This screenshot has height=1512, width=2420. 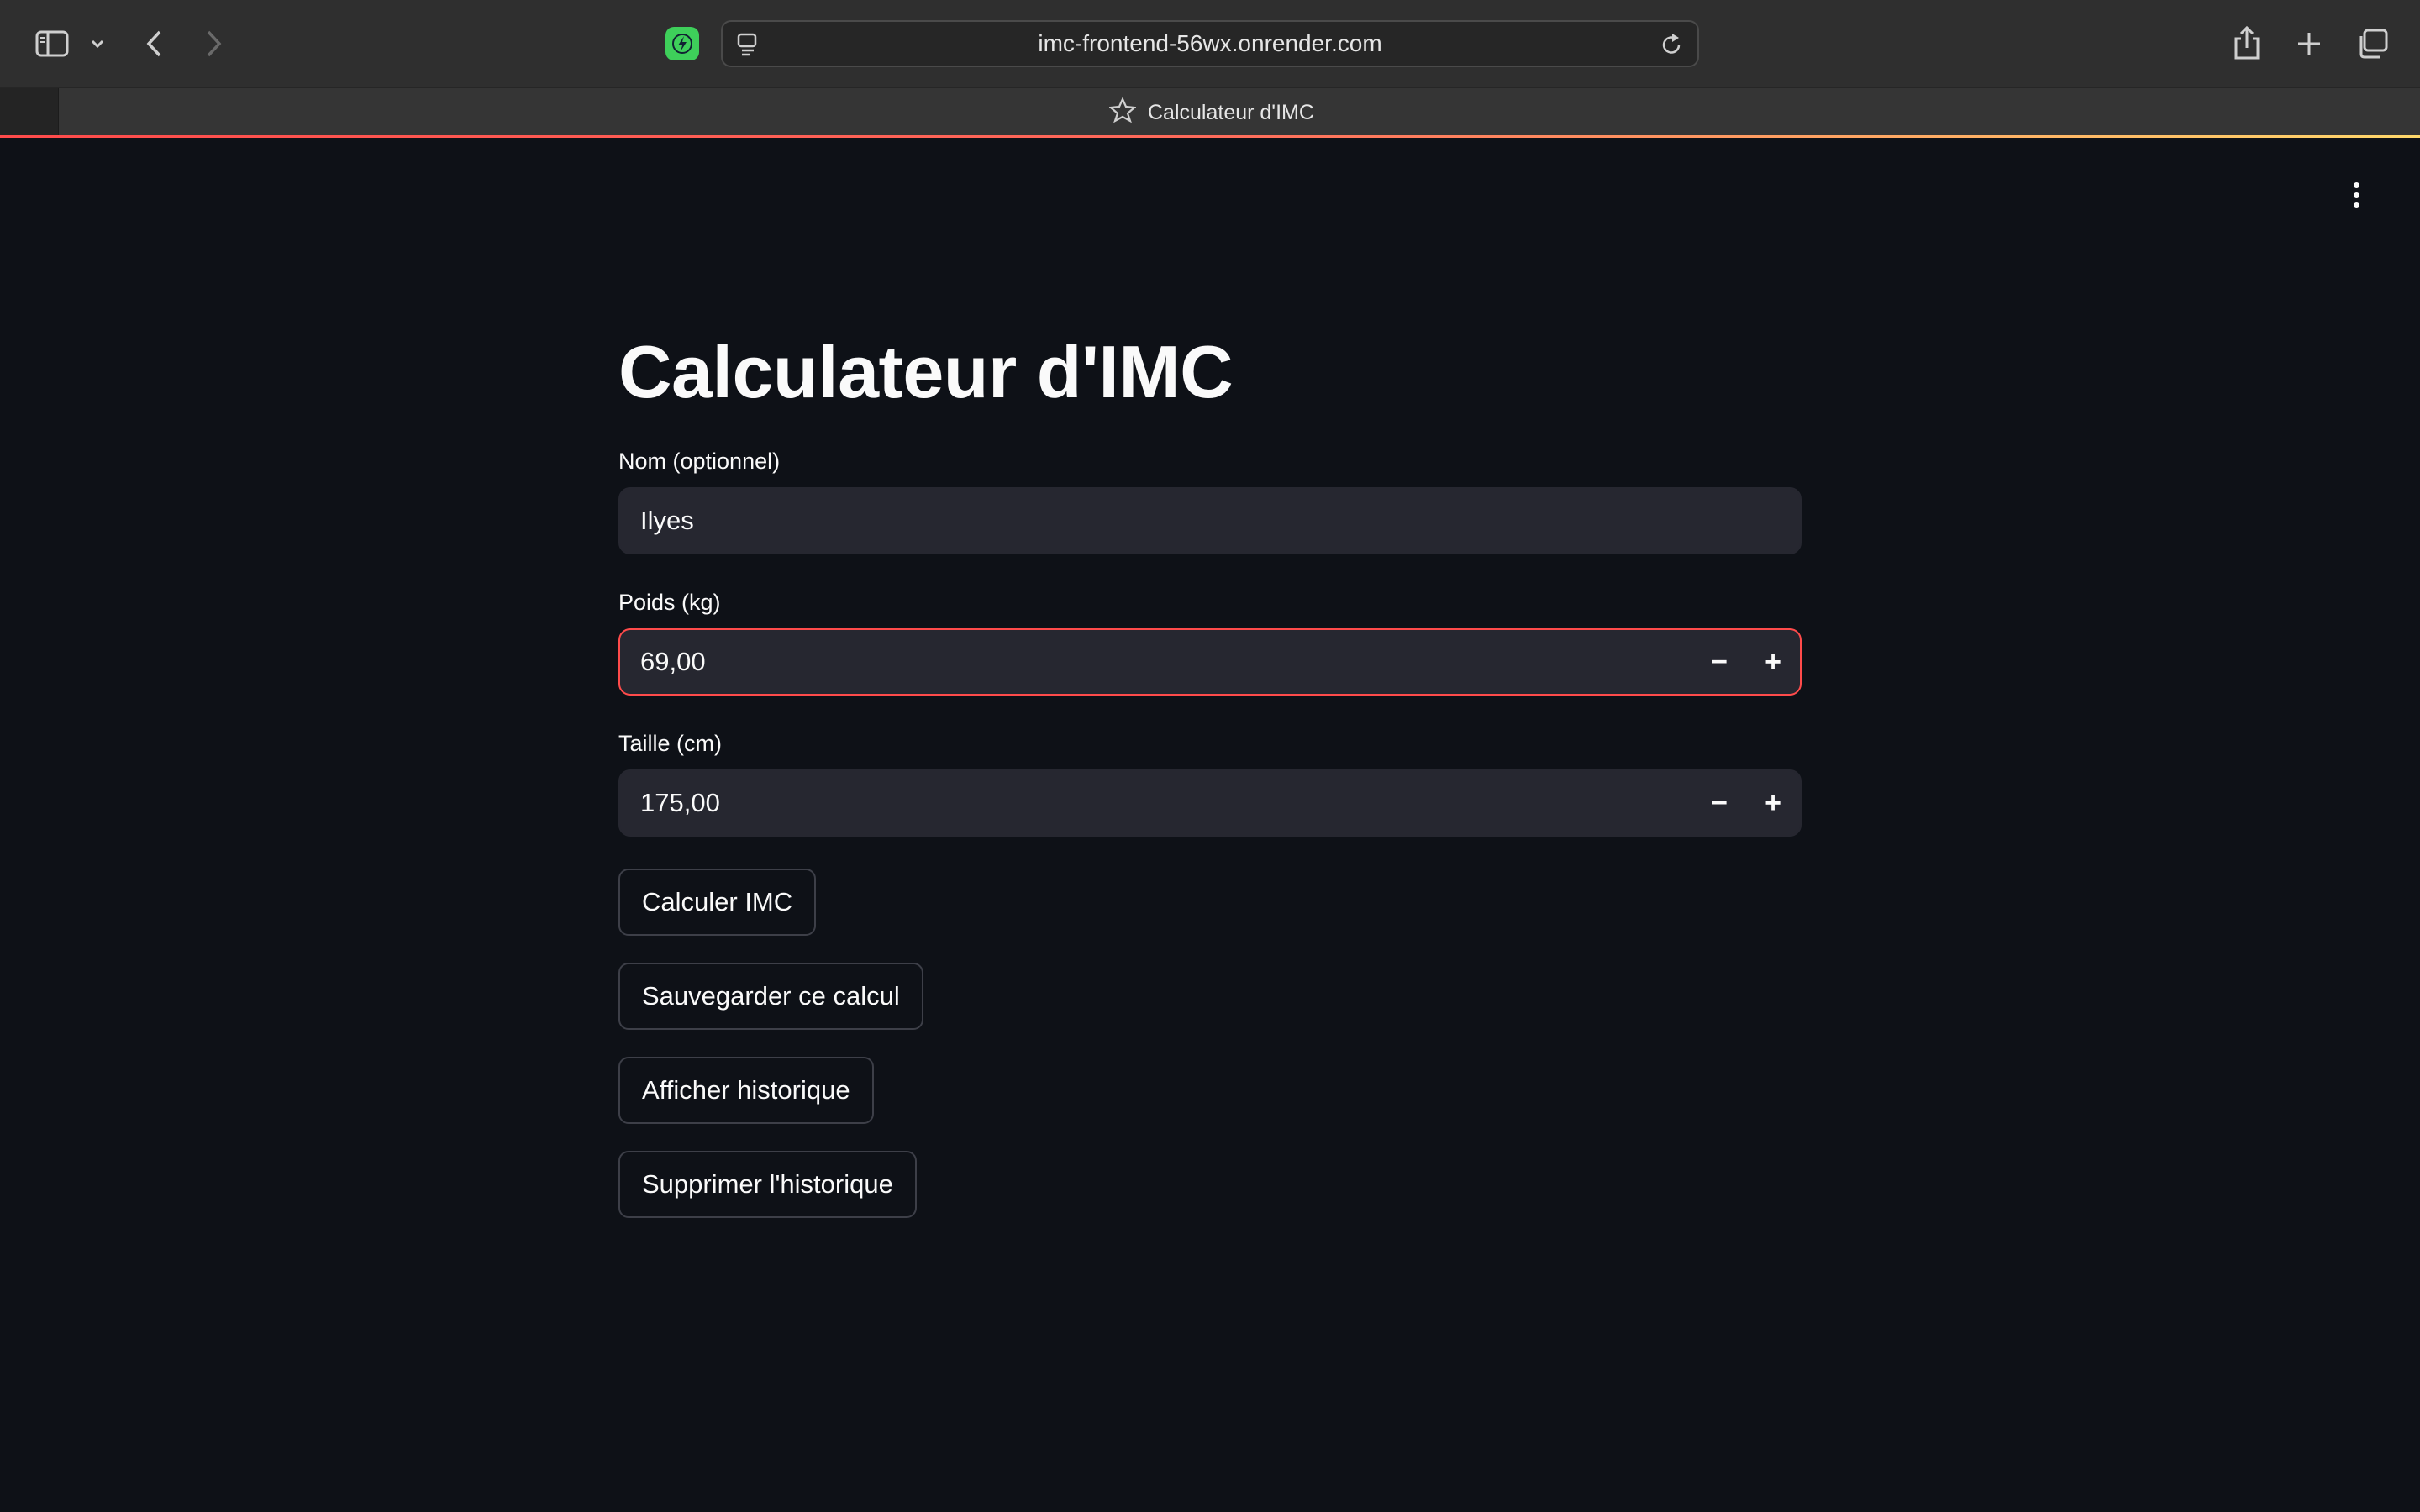 I want to click on chevron-down-icon, so click(x=97, y=43).